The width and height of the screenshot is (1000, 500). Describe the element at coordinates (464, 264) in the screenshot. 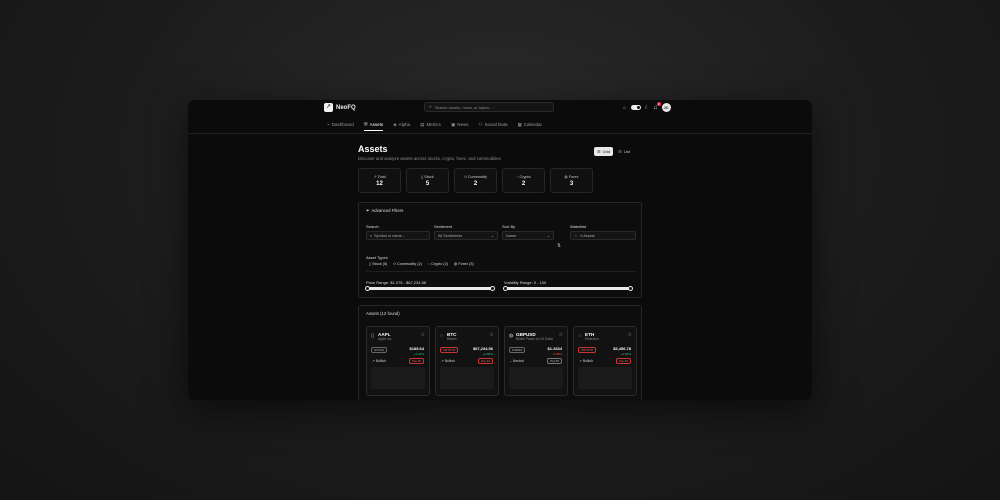

I see `asset-type-filter: ◍ Forex (3)` at that location.